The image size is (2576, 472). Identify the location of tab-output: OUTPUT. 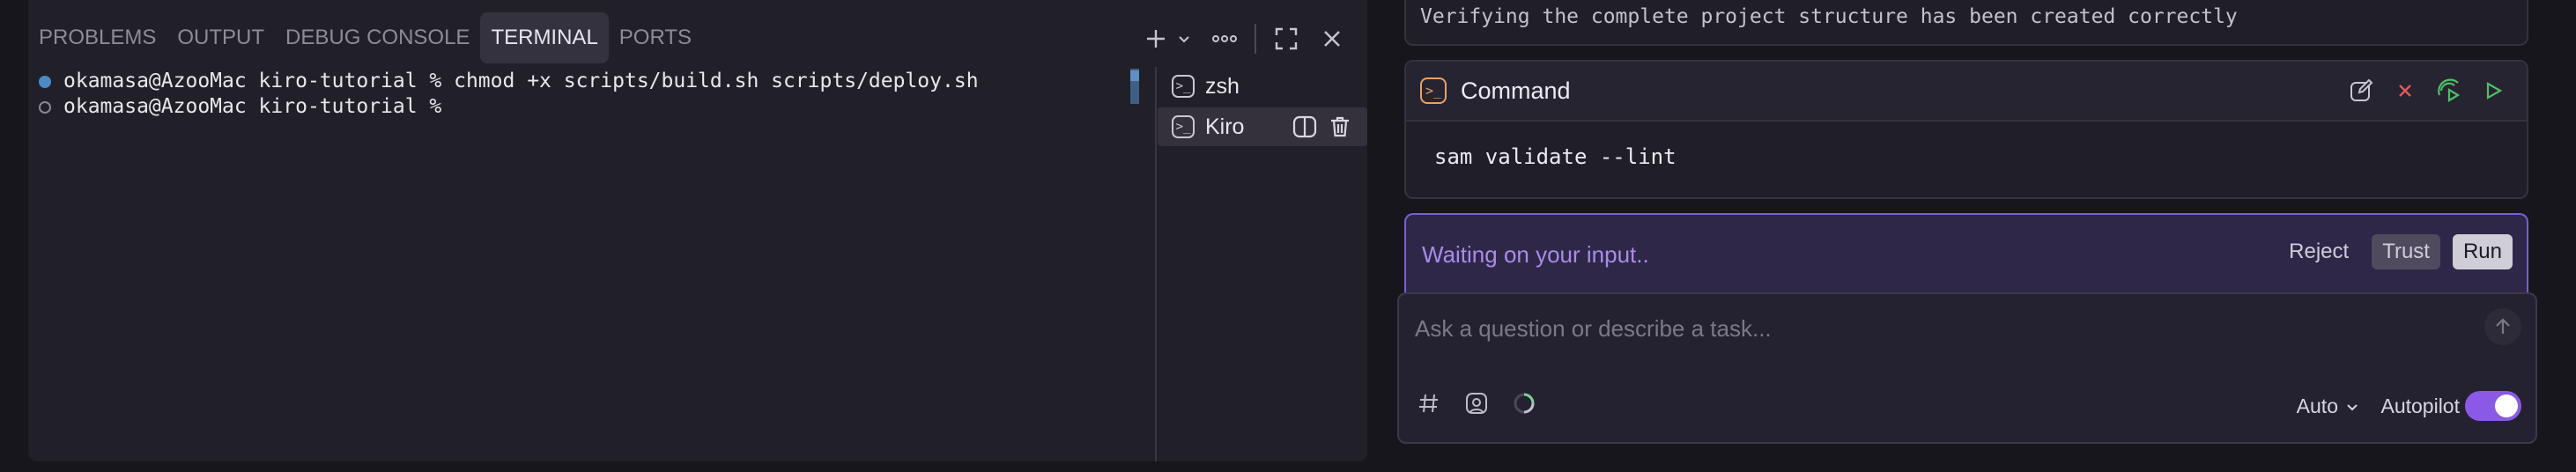
(221, 37).